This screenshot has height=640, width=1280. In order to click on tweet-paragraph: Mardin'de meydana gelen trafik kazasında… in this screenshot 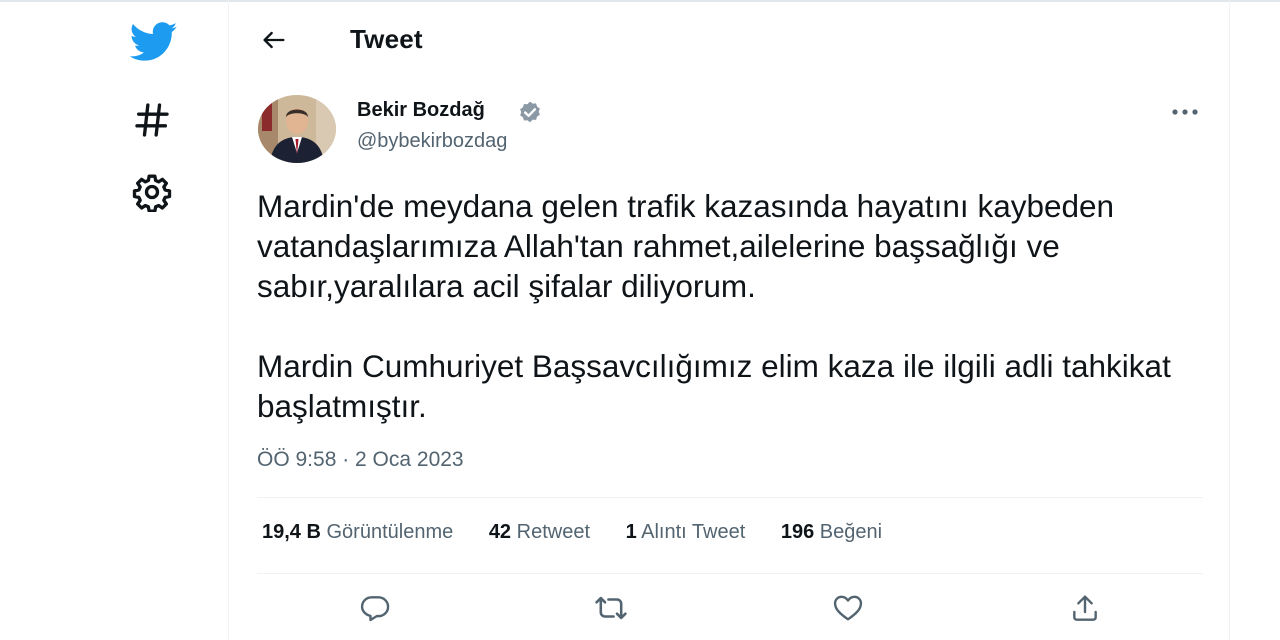, I will do `click(686, 246)`.